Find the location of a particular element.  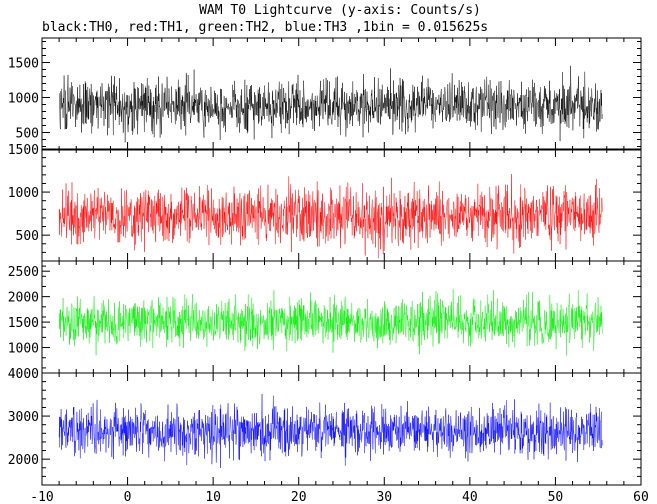

y-tick-label: 3000 is located at coordinates (23, 417).